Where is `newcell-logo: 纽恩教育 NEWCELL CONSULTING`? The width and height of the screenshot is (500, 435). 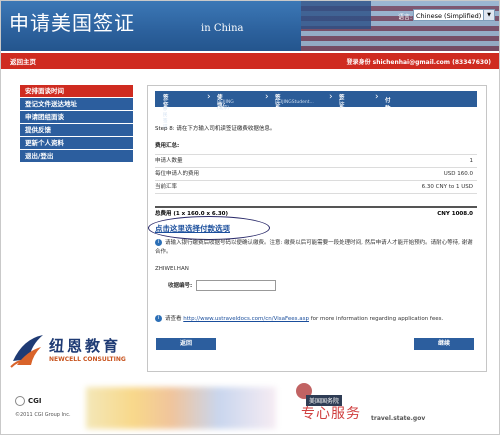
newcell-logo: 纽恩教育 NEWCELL CONSULTING is located at coordinates (79, 351).